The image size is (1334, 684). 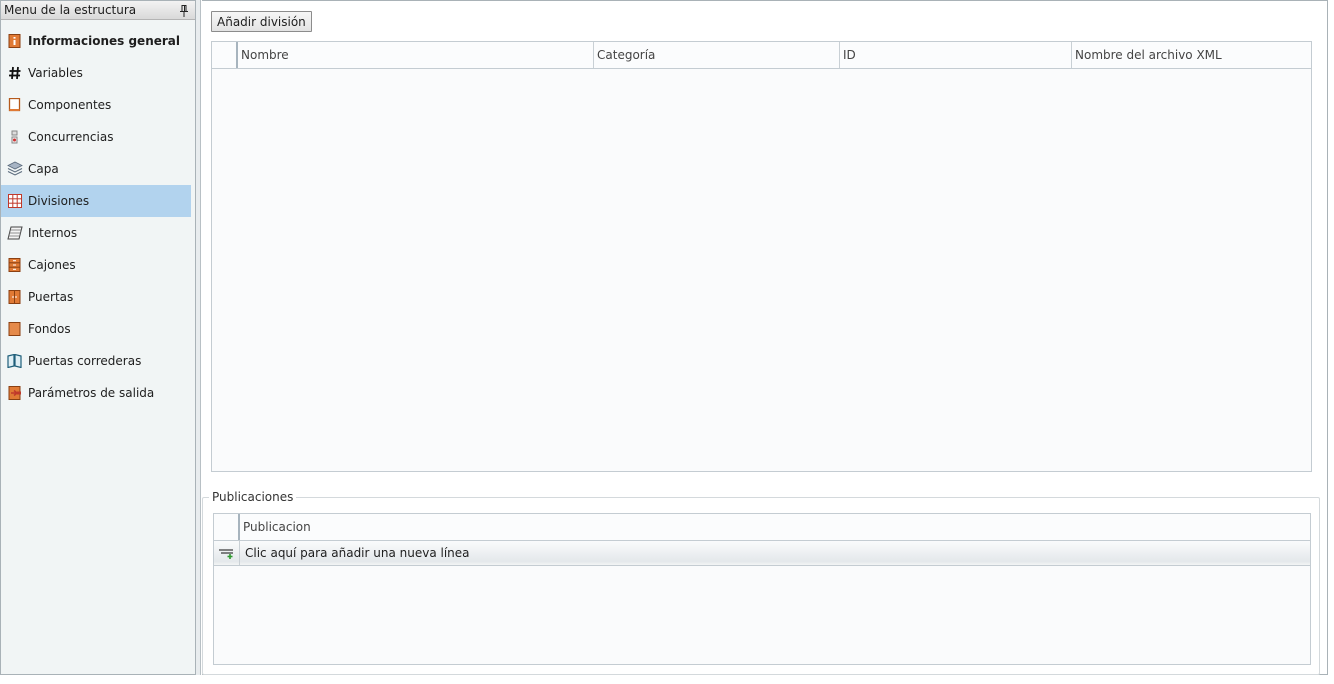 I want to click on sidebar-item-internos: Internos, so click(x=98, y=233).